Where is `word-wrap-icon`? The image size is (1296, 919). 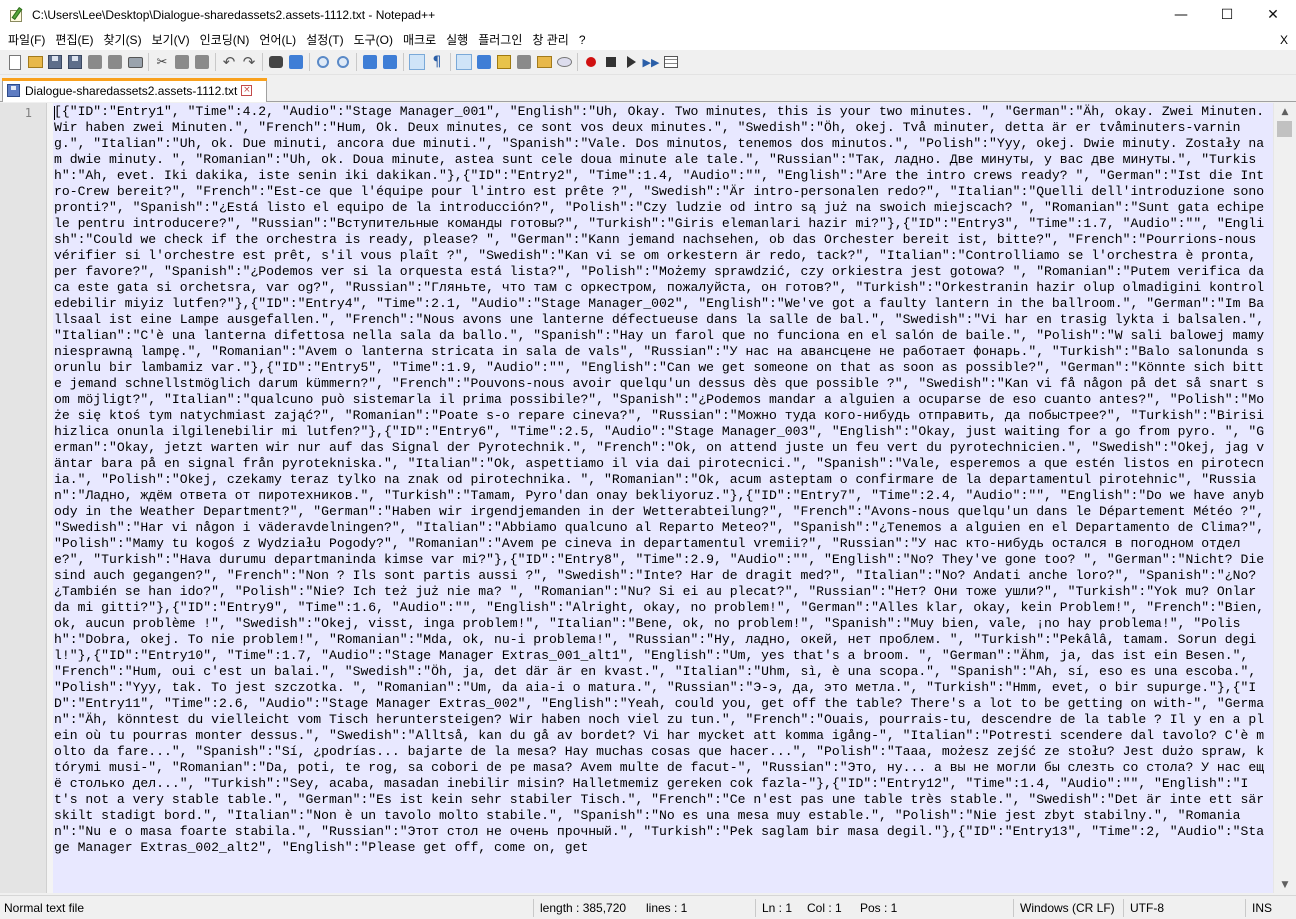
word-wrap-icon is located at coordinates (417, 62).